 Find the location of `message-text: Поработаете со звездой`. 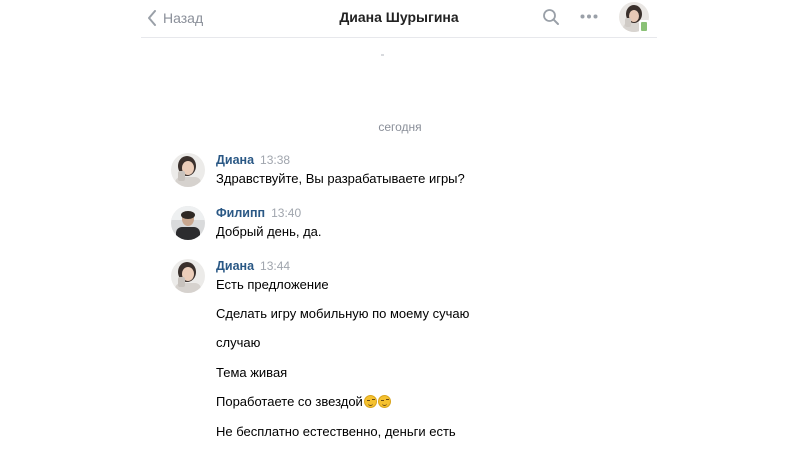

message-text: Поработаете со звездой is located at coordinates (289, 401).